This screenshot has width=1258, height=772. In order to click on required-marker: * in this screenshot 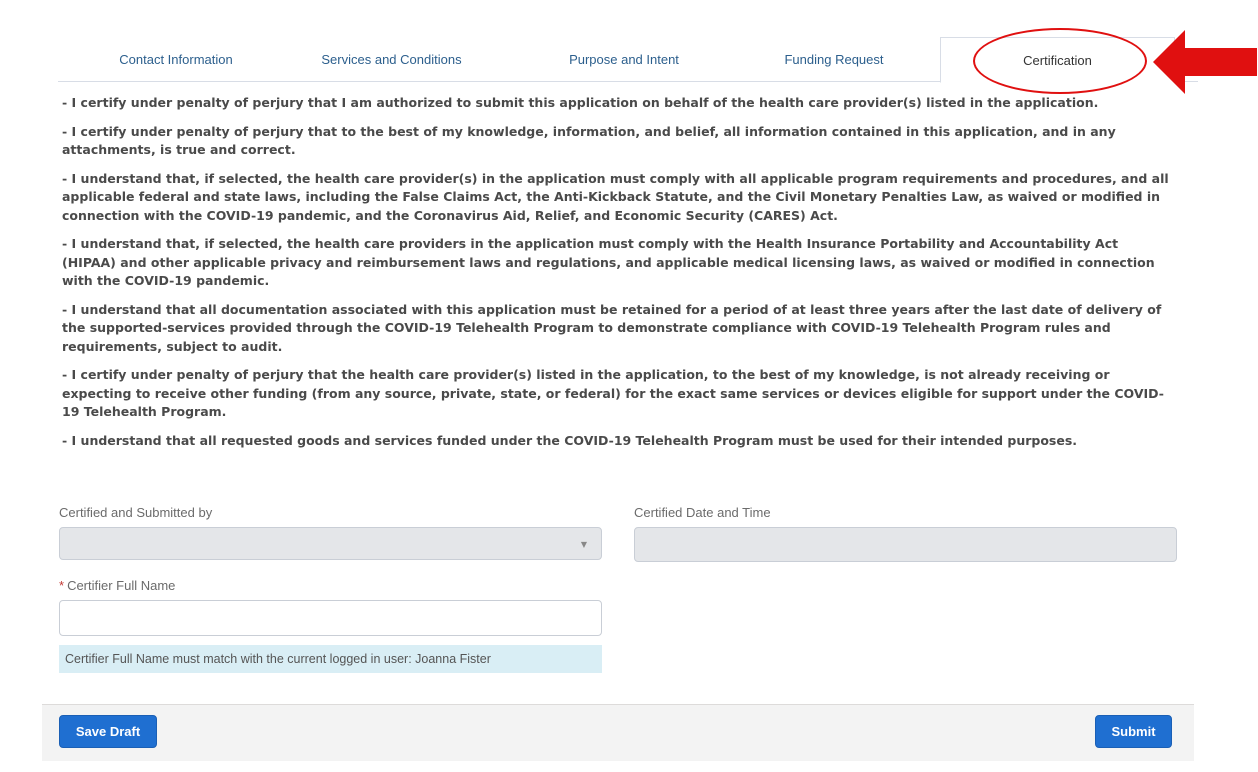, I will do `click(62, 585)`.